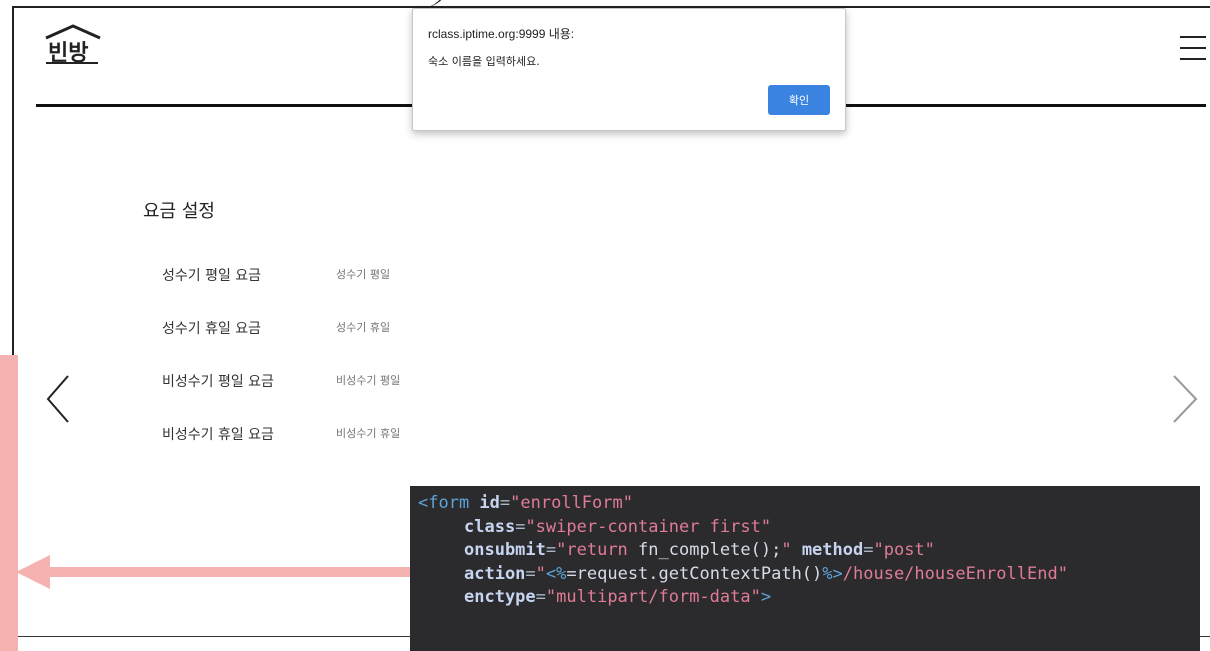 The image size is (1210, 651). I want to click on code-token: "return, so click(597, 550).